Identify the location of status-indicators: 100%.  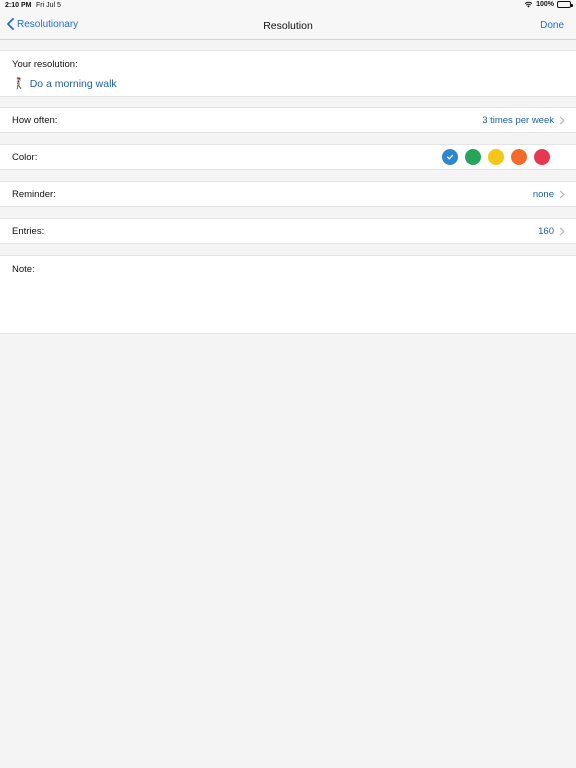
(548, 4).